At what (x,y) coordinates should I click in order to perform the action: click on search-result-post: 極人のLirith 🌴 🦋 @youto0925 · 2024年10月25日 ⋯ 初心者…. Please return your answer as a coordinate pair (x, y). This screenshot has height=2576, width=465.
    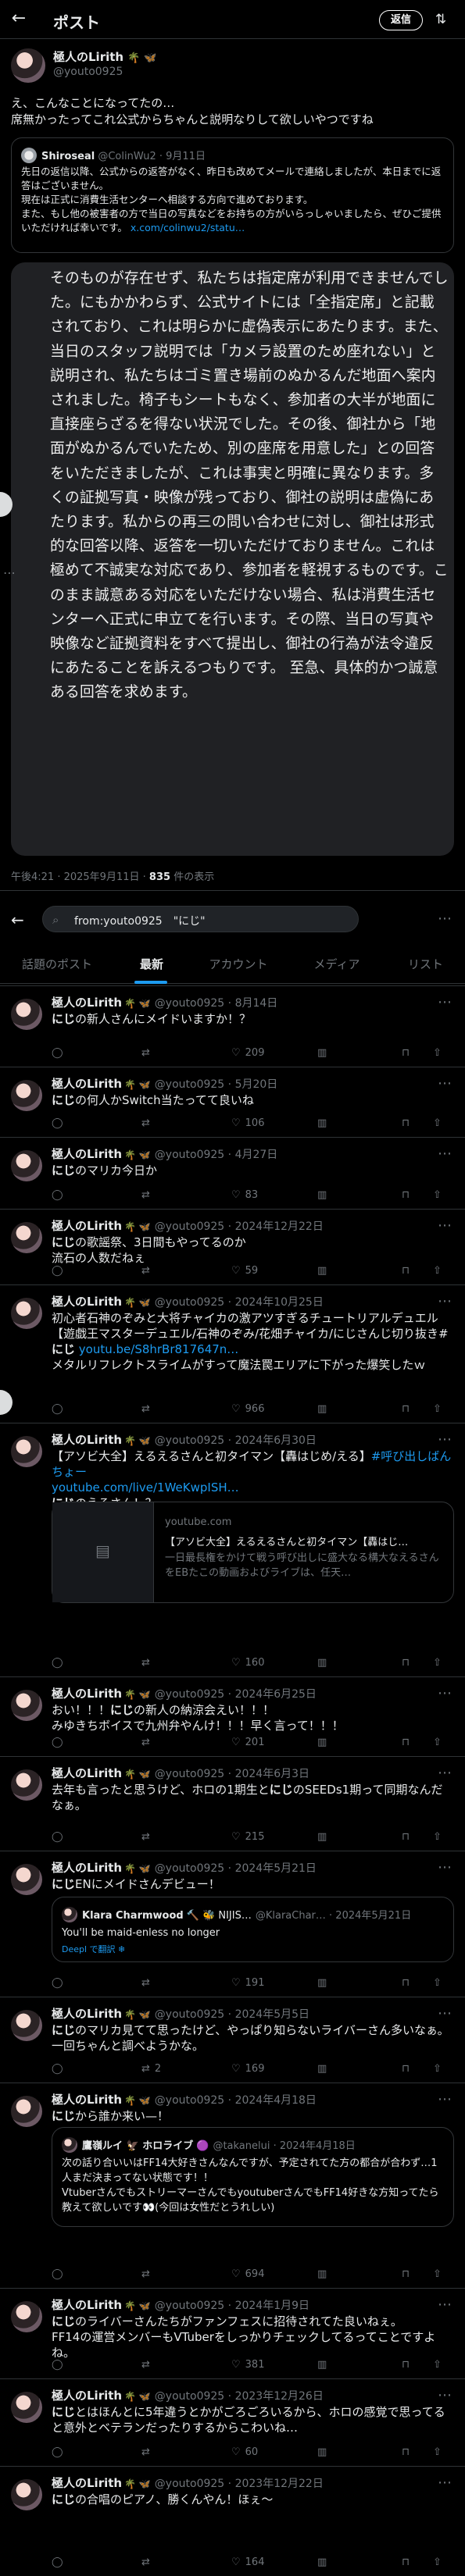
    Looking at the image, I should click on (232, 1353).